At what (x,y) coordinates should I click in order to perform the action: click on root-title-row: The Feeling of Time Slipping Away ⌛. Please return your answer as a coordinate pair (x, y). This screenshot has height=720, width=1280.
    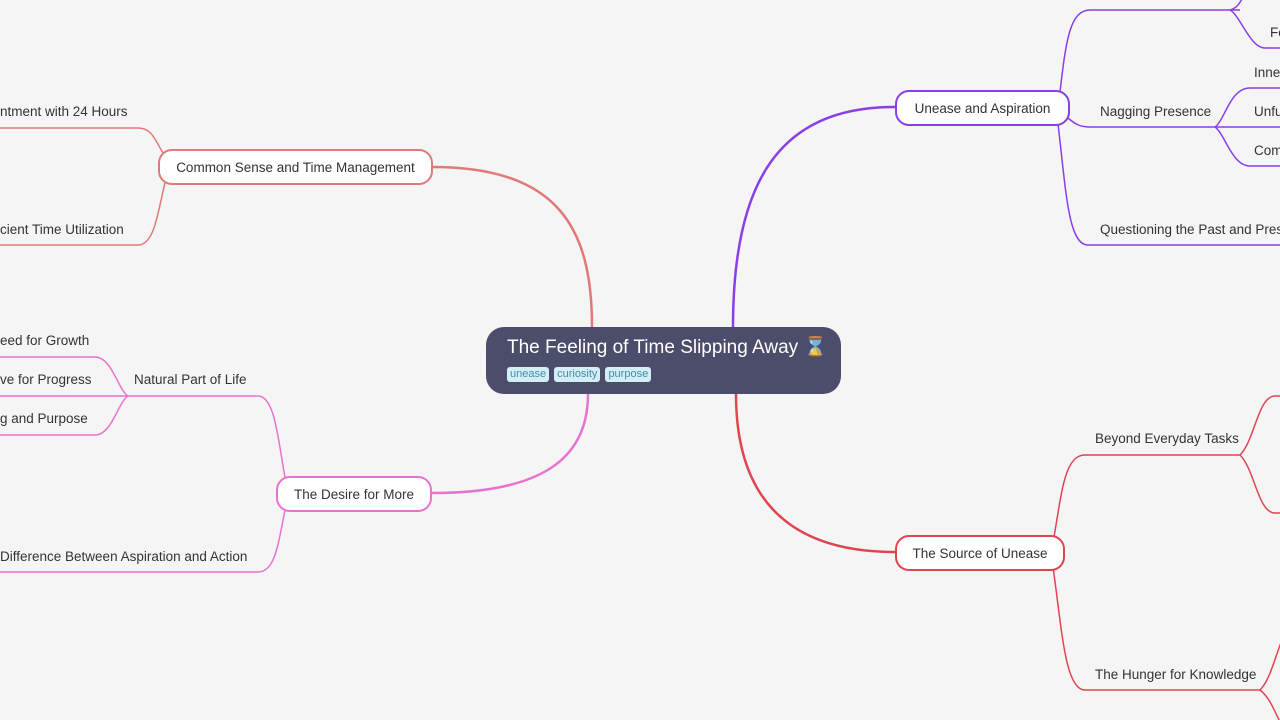
    Looking at the image, I should click on (674, 348).